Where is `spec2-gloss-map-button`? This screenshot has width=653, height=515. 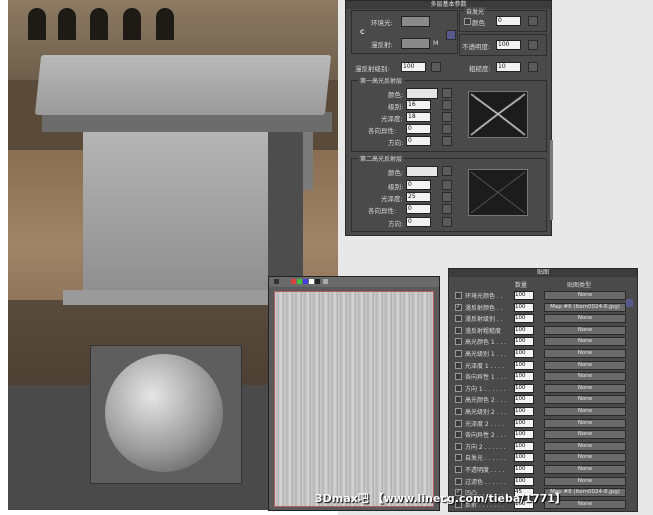 spec2-gloss-map-button is located at coordinates (447, 197).